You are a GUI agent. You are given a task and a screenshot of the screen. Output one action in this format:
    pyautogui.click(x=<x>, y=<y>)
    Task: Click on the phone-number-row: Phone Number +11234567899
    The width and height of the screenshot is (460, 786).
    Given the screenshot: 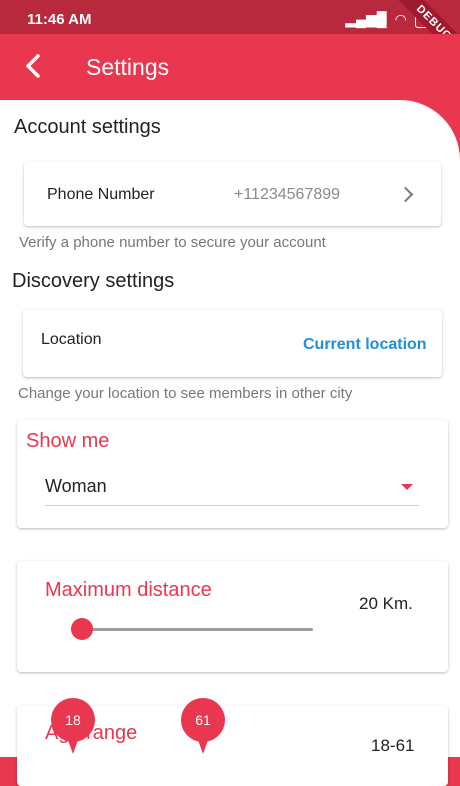 What is the action you would take?
    pyautogui.click(x=232, y=194)
    